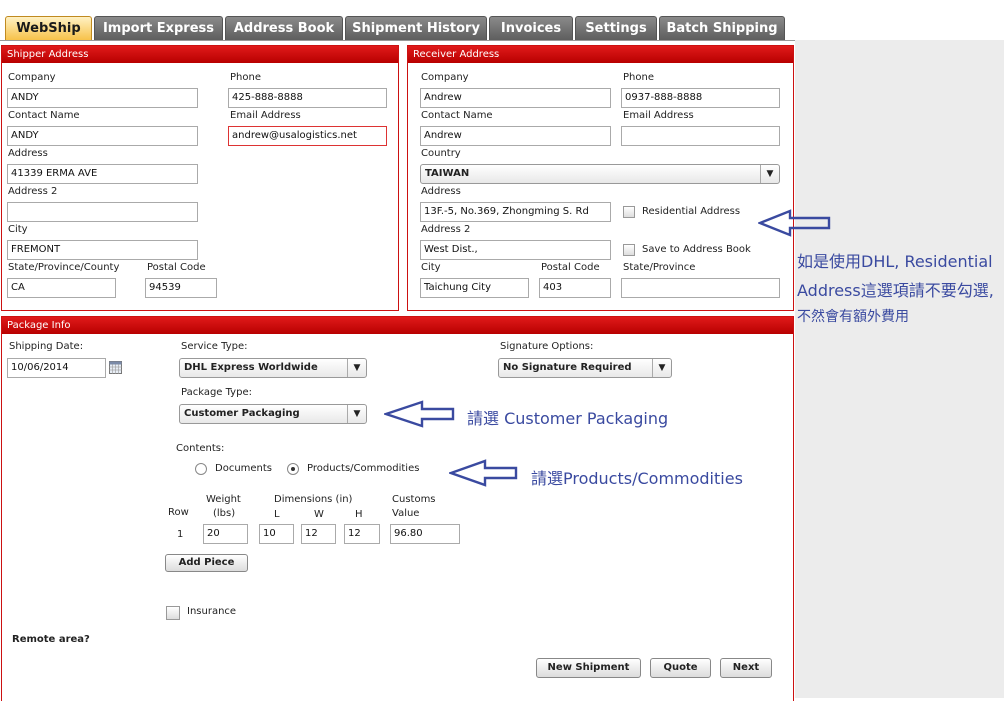 The height and width of the screenshot is (701, 1004). What do you see at coordinates (44, 115) in the screenshot?
I see `shipper-contact-label: Contact Name` at bounding box center [44, 115].